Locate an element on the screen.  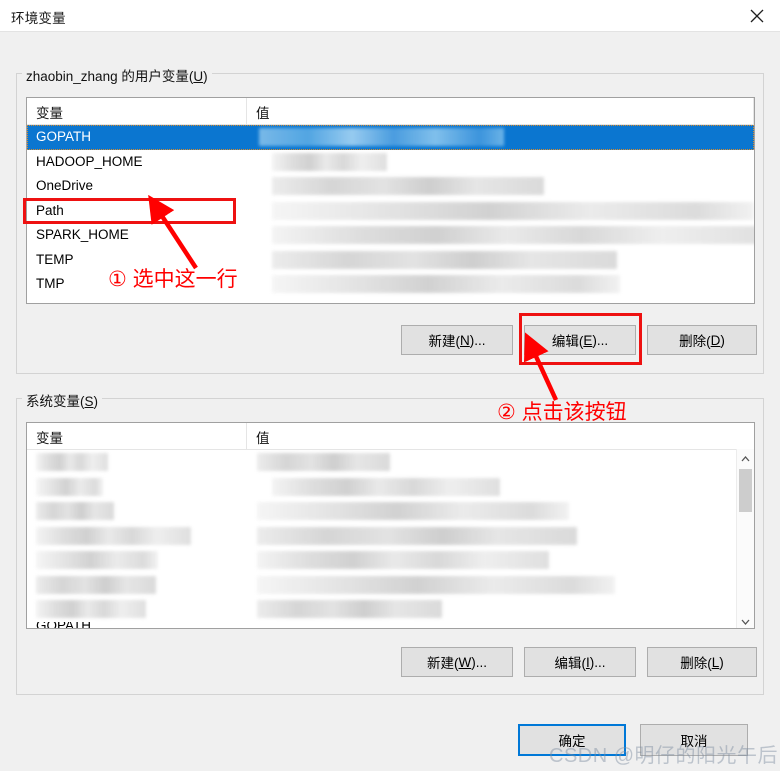
variable-name: TMP is located at coordinates (50, 283).